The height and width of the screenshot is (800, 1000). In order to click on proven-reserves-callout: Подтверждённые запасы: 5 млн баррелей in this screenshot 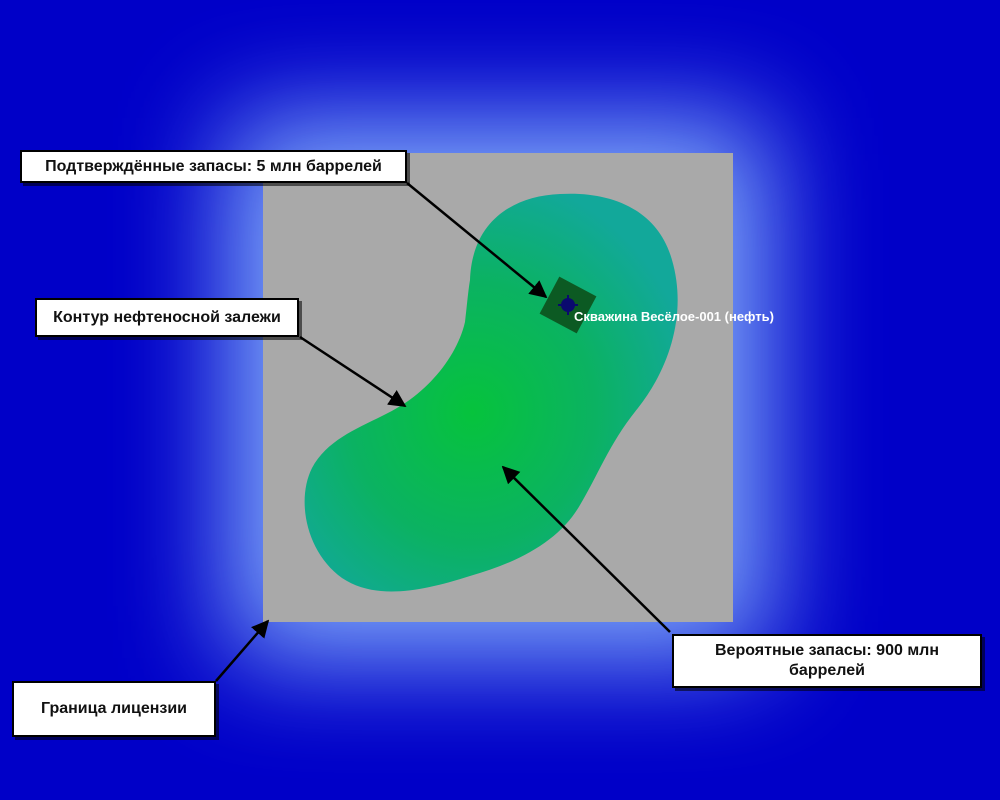, I will do `click(213, 166)`.